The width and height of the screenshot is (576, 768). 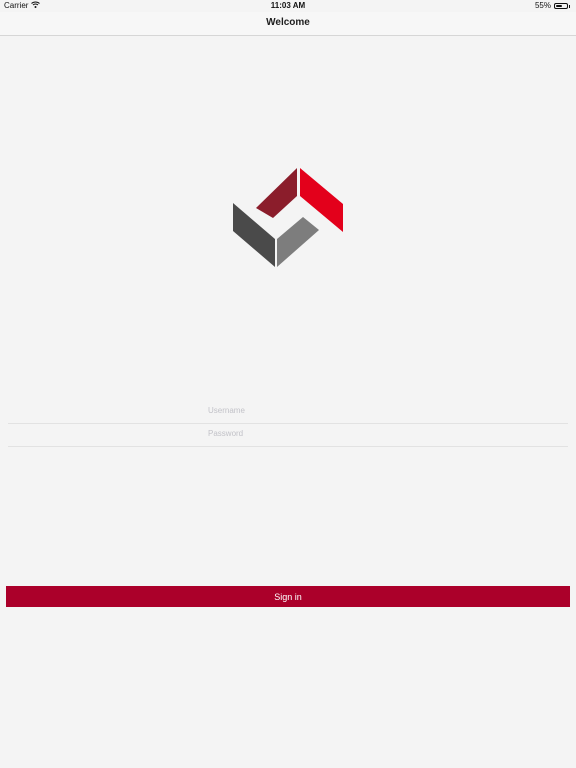 I want to click on status-bar: Carrier 11:03 AM 55%, so click(x=288, y=6).